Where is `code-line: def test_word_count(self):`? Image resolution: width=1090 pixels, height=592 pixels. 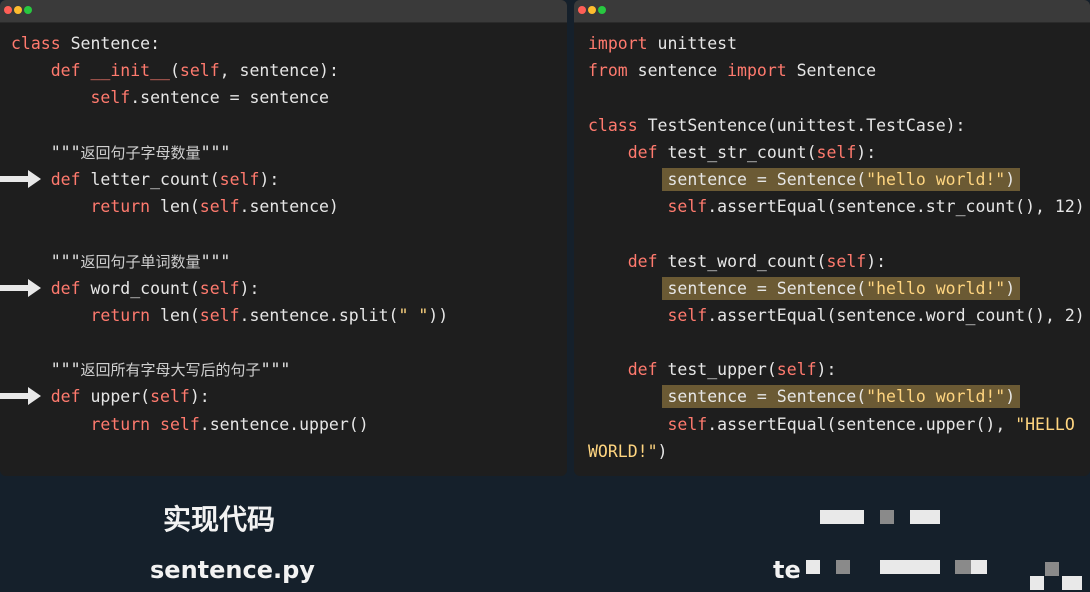 code-line: def test_word_count(self): is located at coordinates (839, 261).